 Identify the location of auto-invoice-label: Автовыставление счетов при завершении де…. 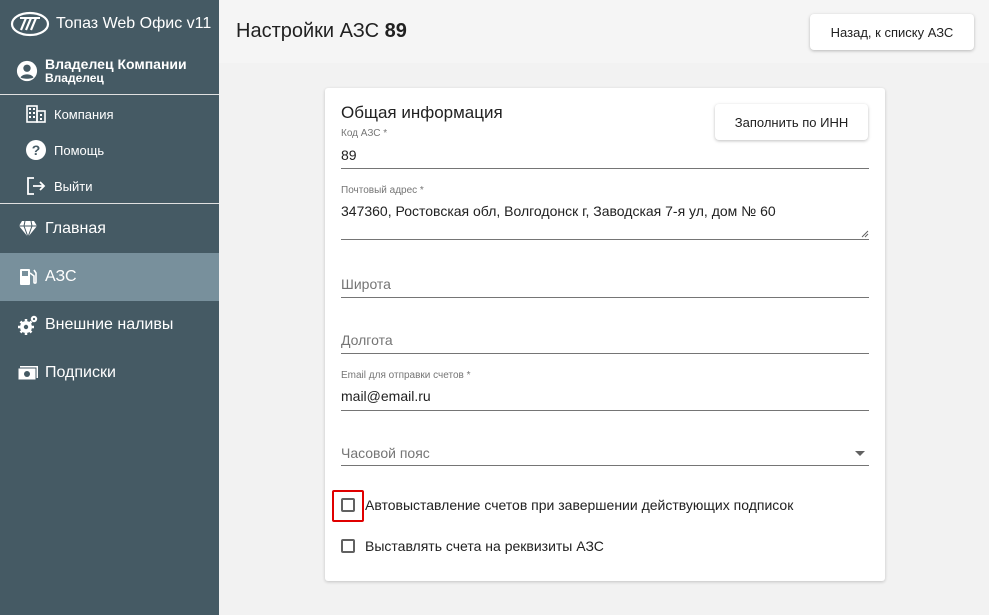
(579, 505).